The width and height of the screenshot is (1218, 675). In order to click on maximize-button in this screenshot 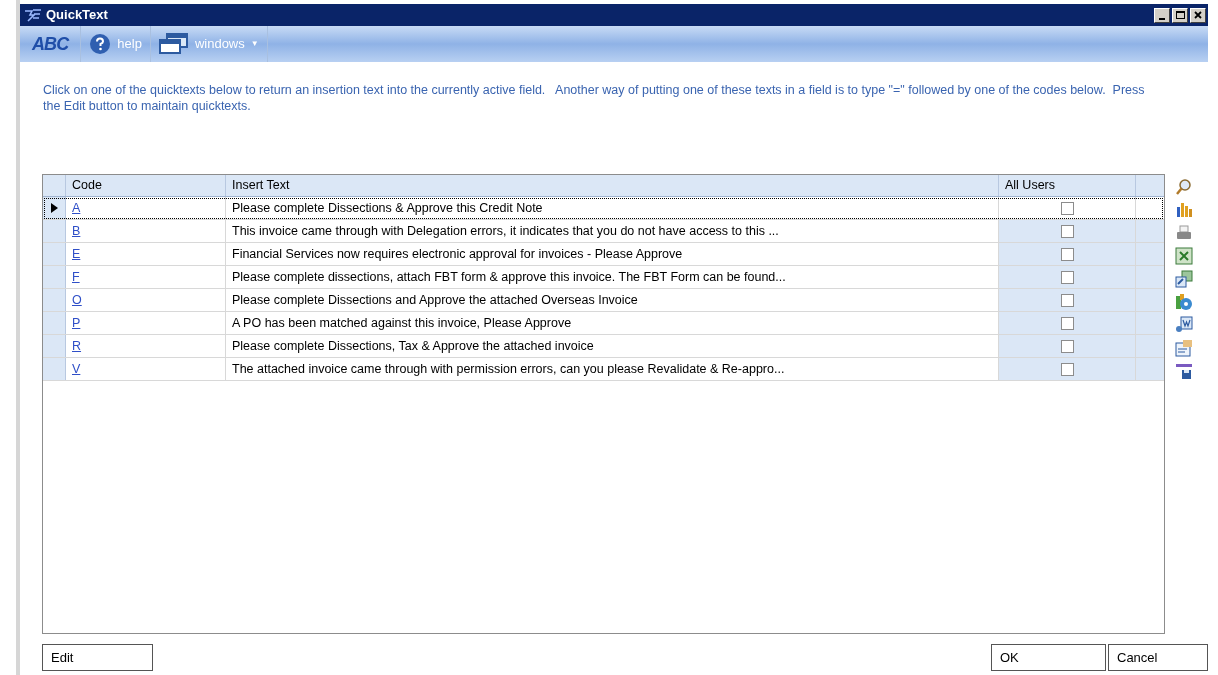, I will do `click(1180, 15)`.